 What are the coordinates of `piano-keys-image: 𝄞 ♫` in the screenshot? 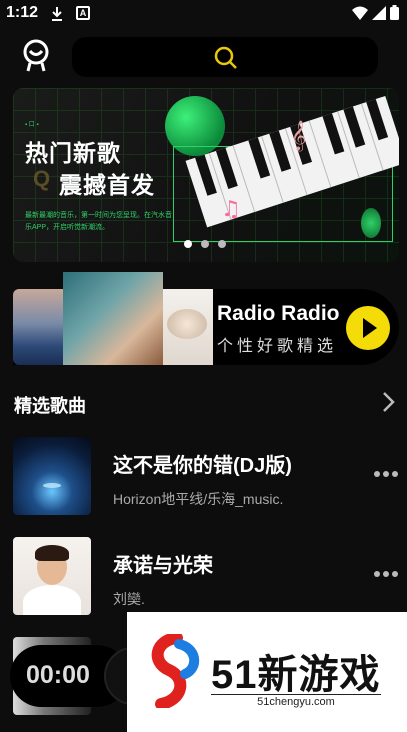 It's located at (292, 161).